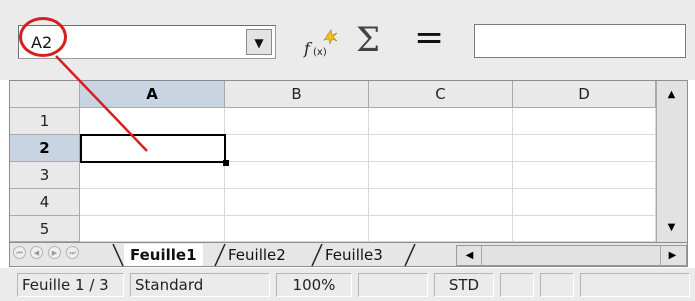 The width and height of the screenshot is (695, 301). What do you see at coordinates (441, 175) in the screenshot?
I see `cell-c3` at bounding box center [441, 175].